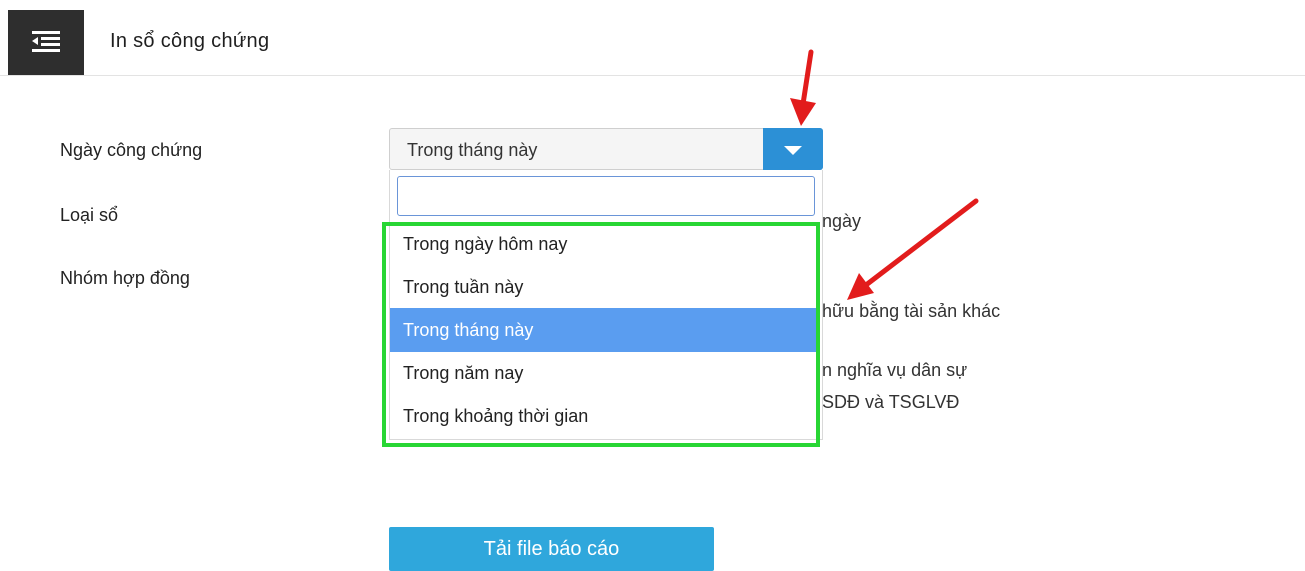 The width and height of the screenshot is (1305, 571). I want to click on date-select-value: Trong tháng này, so click(472, 150).